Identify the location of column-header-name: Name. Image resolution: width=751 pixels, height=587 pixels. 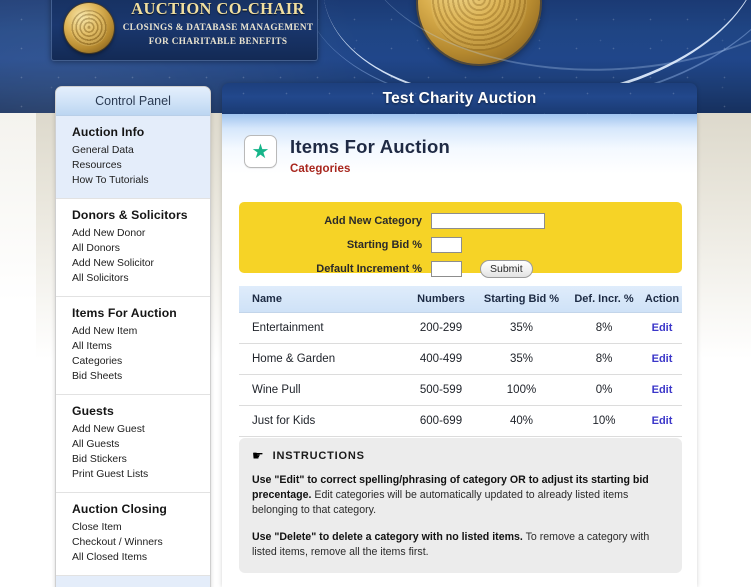
(322, 299).